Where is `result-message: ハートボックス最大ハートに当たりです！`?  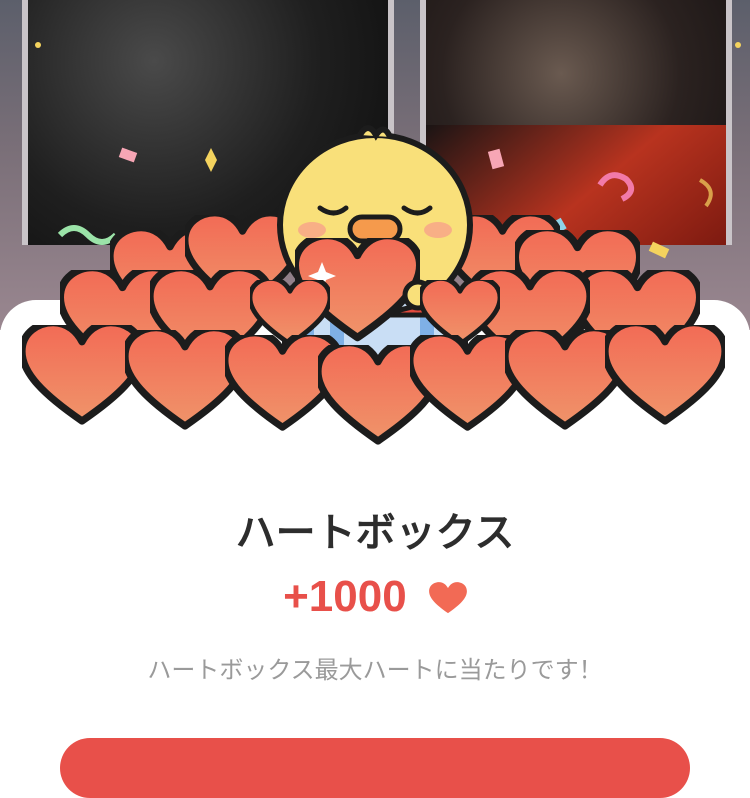 result-message: ハートボックス最大ハートに当たりです！ is located at coordinates (375, 670).